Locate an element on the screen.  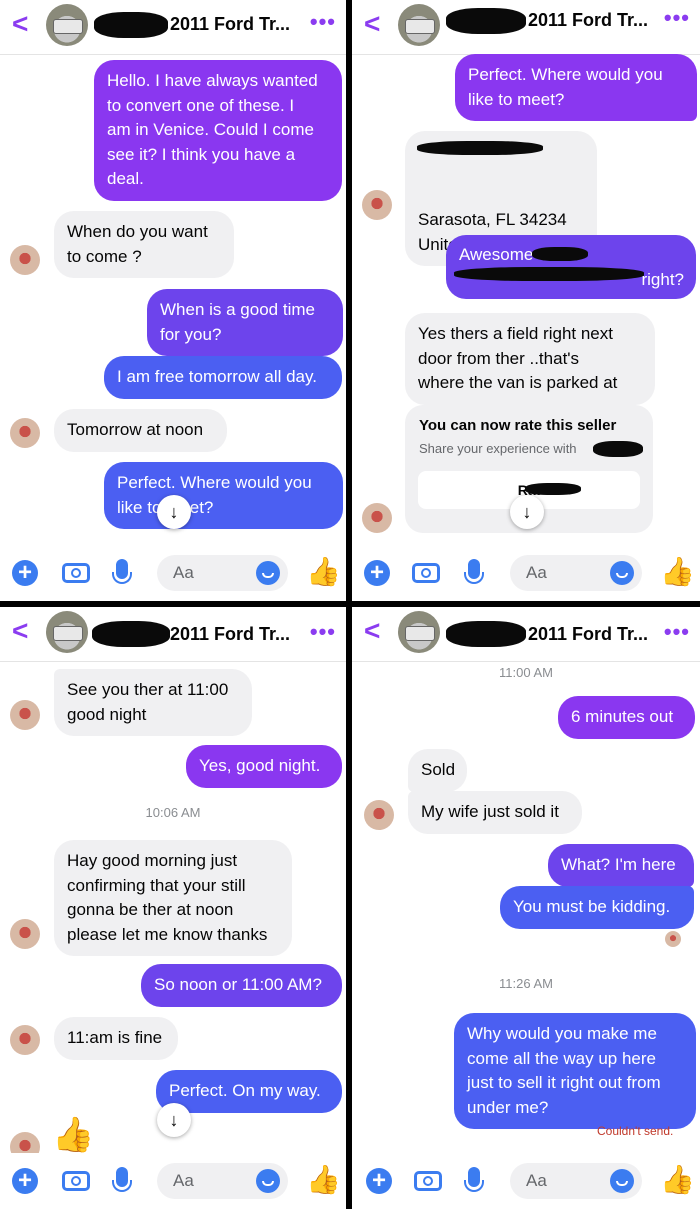
message-sent: 6 minutes out is located at coordinates (626, 717).